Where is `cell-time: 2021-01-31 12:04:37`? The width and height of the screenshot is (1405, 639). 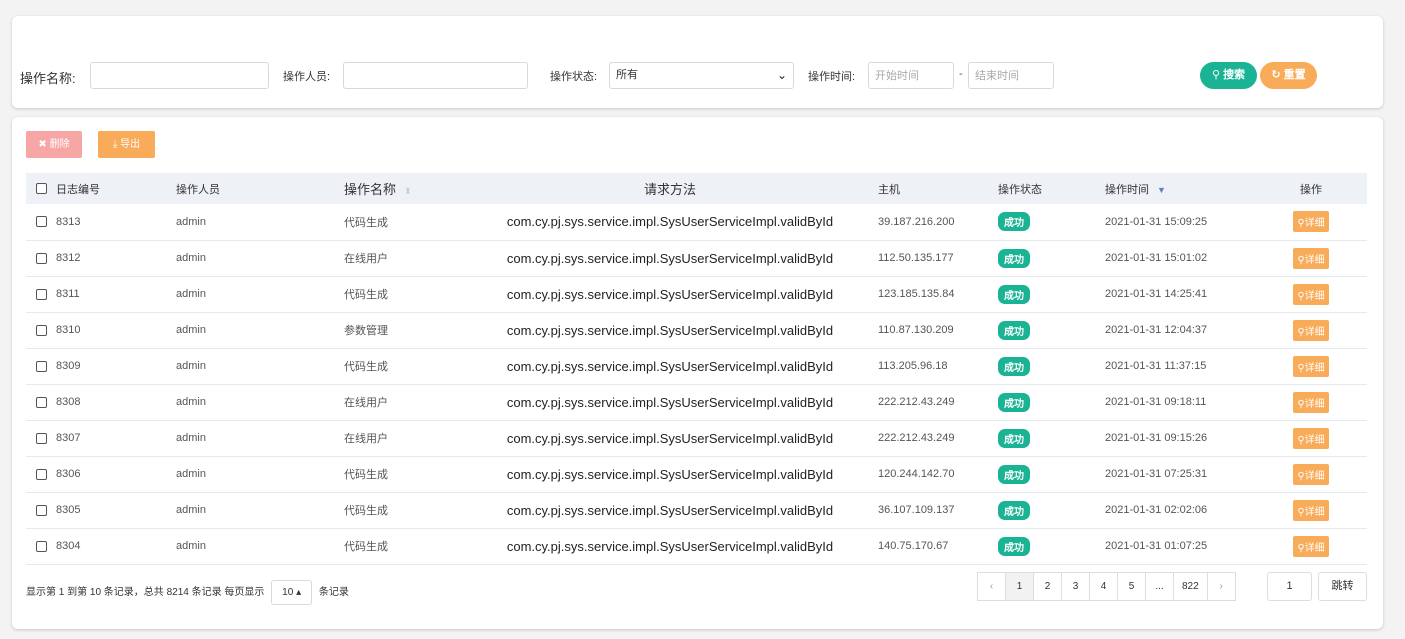
cell-time: 2021-01-31 12:04:37 is located at coordinates (1156, 330).